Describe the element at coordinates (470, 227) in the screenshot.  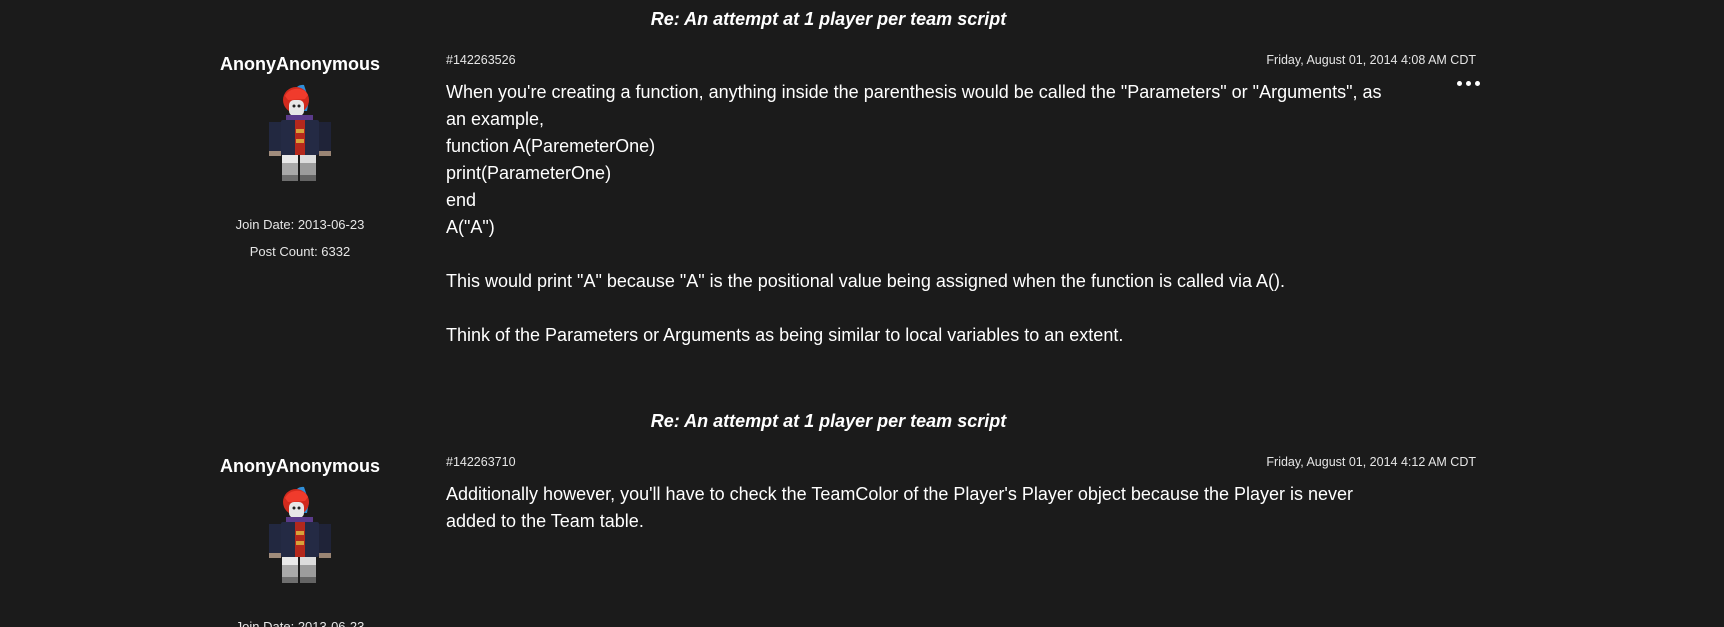
I see `post-body-line: A("A")` at that location.